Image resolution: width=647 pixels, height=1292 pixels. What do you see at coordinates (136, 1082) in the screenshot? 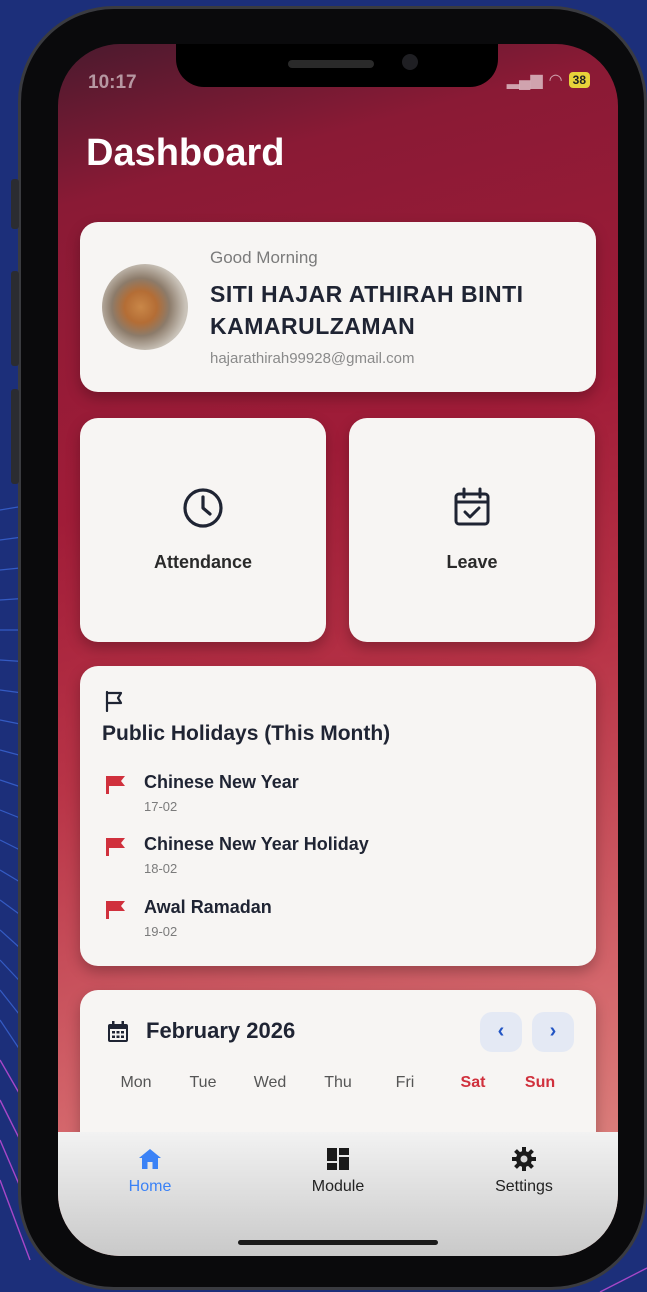
I see `weekday-label: Mon` at bounding box center [136, 1082].